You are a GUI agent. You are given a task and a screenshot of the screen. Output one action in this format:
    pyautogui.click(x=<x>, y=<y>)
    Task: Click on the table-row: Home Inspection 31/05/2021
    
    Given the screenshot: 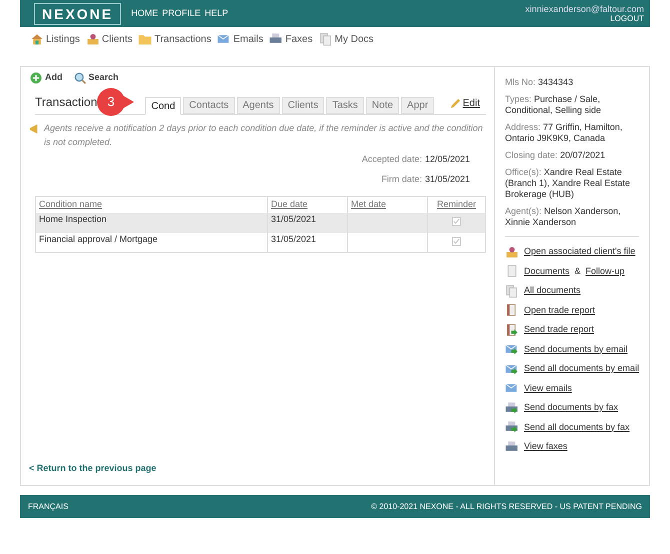 What is the action you would take?
    pyautogui.click(x=261, y=222)
    